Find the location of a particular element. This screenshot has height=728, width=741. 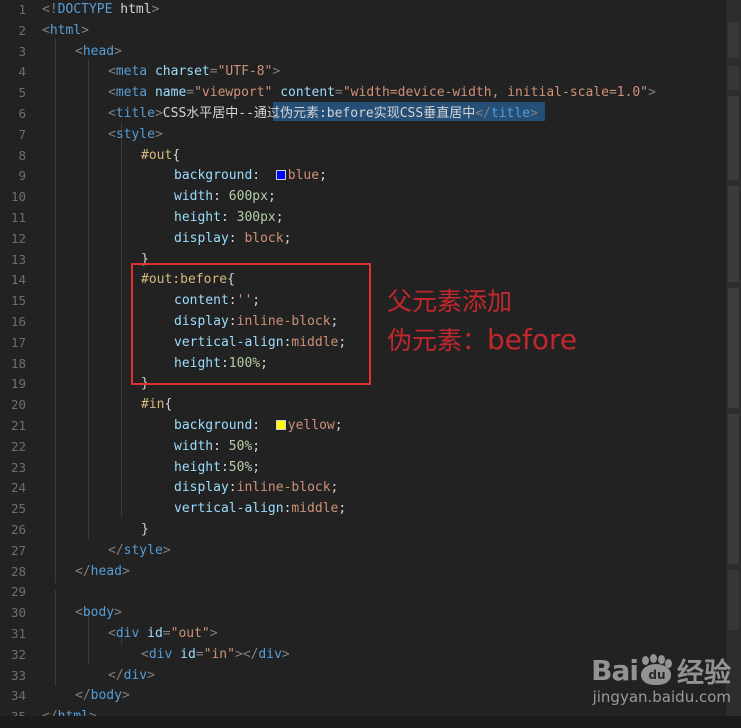

line-number: 31 is located at coordinates (18, 633).